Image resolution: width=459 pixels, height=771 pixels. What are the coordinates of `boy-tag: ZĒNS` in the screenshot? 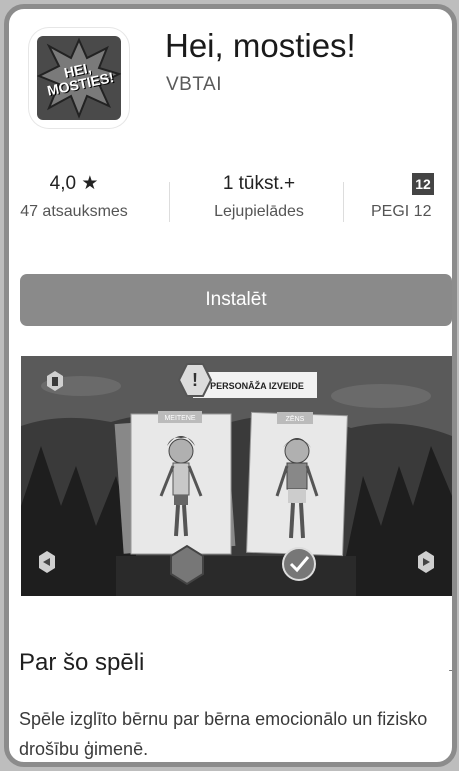 It's located at (295, 419).